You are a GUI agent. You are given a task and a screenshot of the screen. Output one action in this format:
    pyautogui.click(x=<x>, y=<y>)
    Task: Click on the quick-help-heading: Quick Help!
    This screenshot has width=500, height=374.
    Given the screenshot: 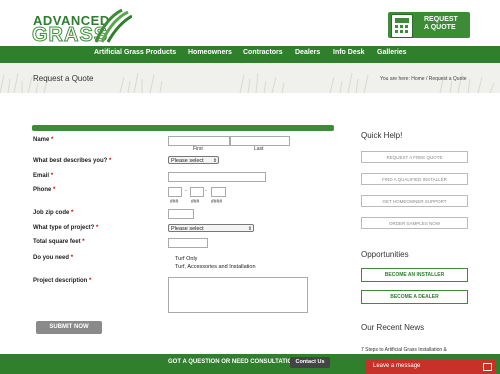 What is the action you would take?
    pyautogui.click(x=382, y=135)
    